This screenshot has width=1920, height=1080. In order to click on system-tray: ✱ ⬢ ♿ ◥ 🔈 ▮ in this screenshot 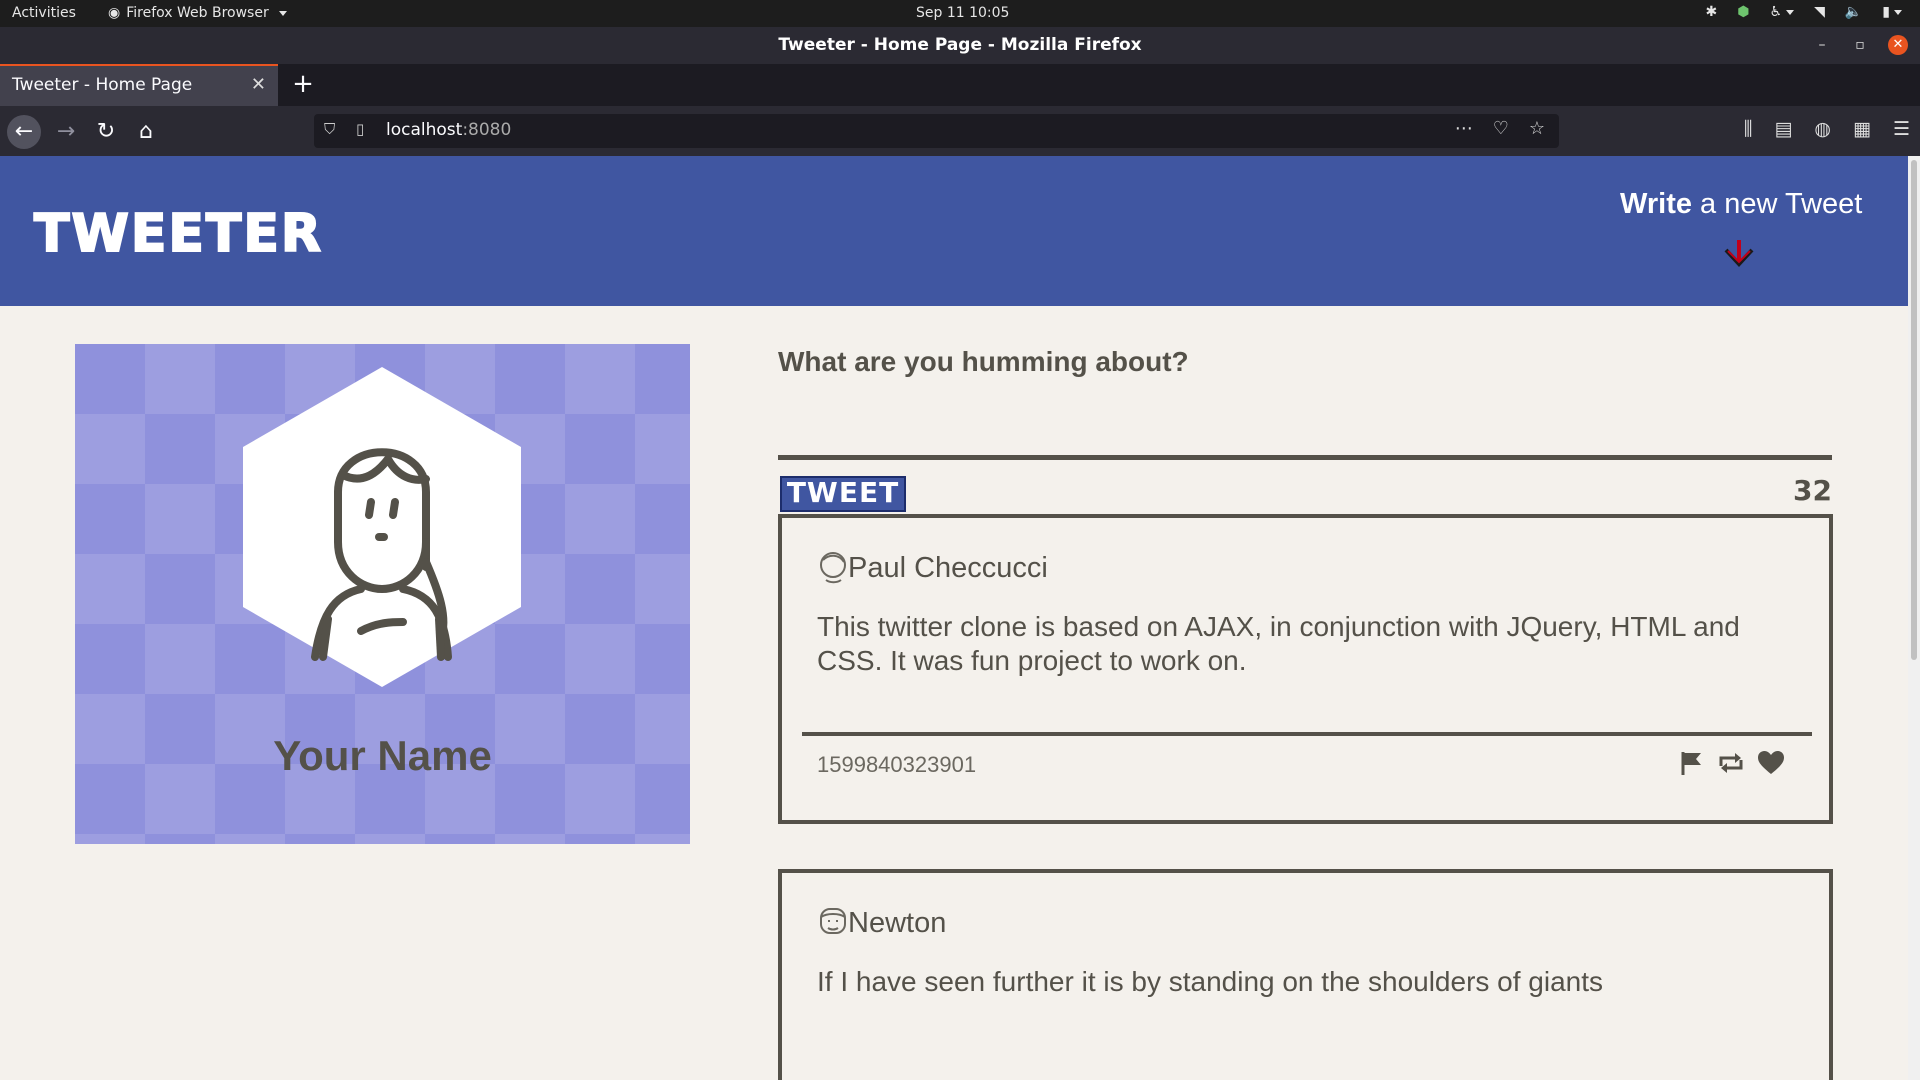, I will do `click(1804, 12)`.